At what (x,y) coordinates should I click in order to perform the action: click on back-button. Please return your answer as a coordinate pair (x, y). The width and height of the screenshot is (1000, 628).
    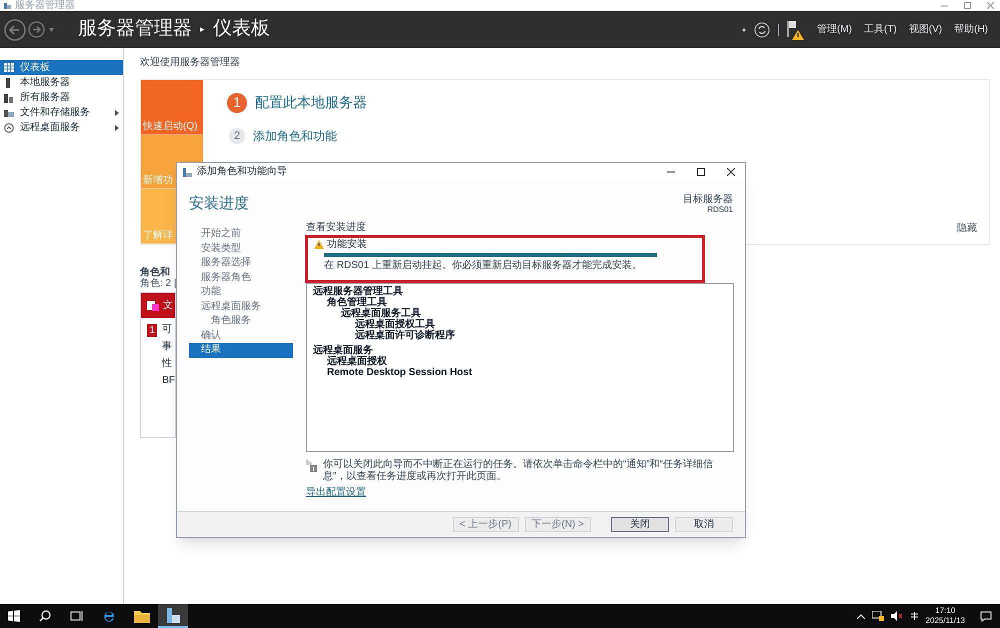
    Looking at the image, I should click on (15, 29).